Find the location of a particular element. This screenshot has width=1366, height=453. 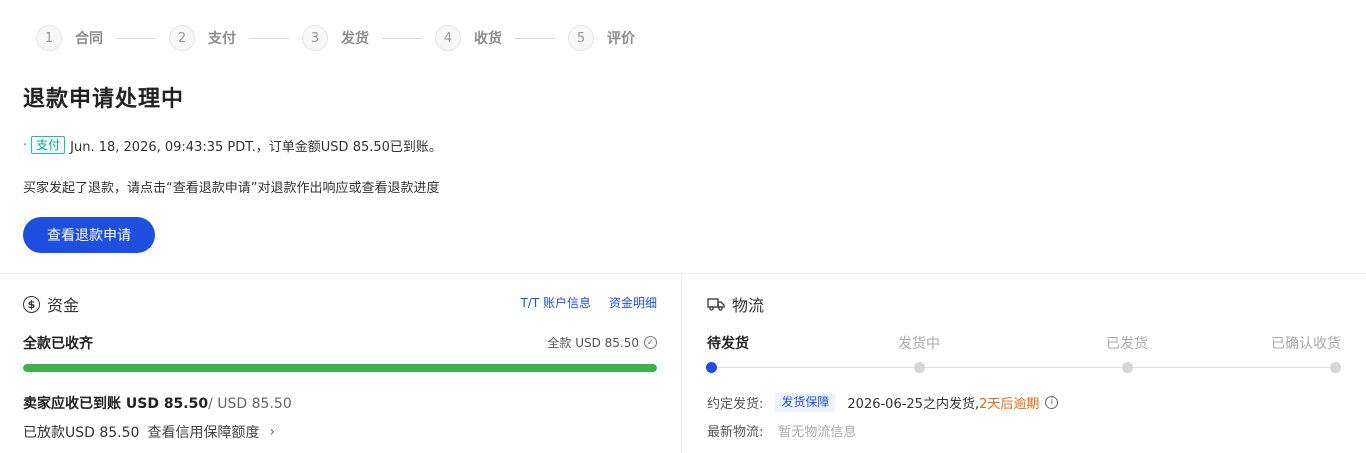

step-label: 合同 is located at coordinates (89, 39).